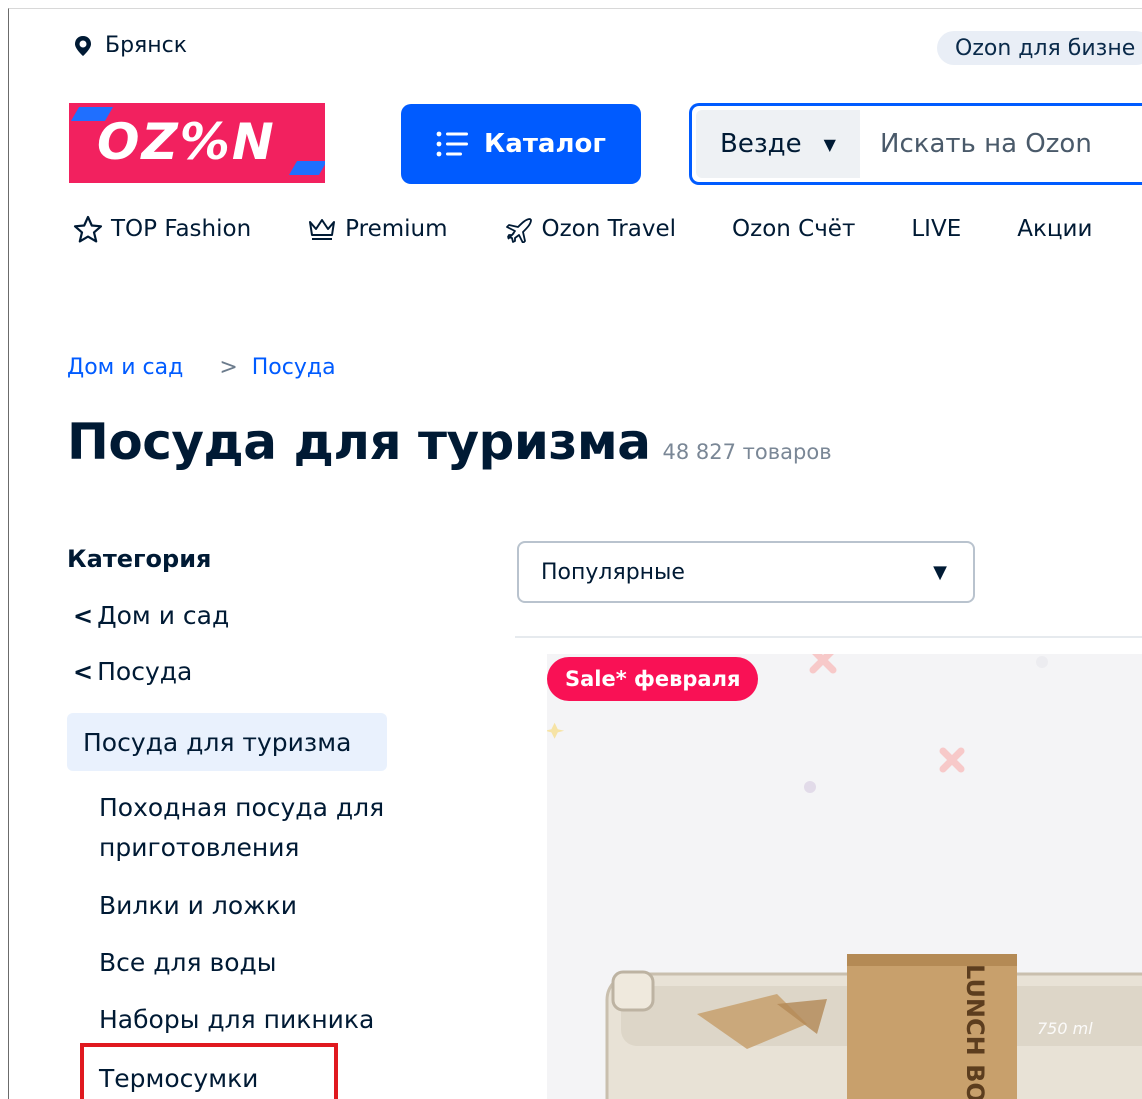  I want to click on lunch-box: LUNCH BOX 750 ml, so click(873, 1026).